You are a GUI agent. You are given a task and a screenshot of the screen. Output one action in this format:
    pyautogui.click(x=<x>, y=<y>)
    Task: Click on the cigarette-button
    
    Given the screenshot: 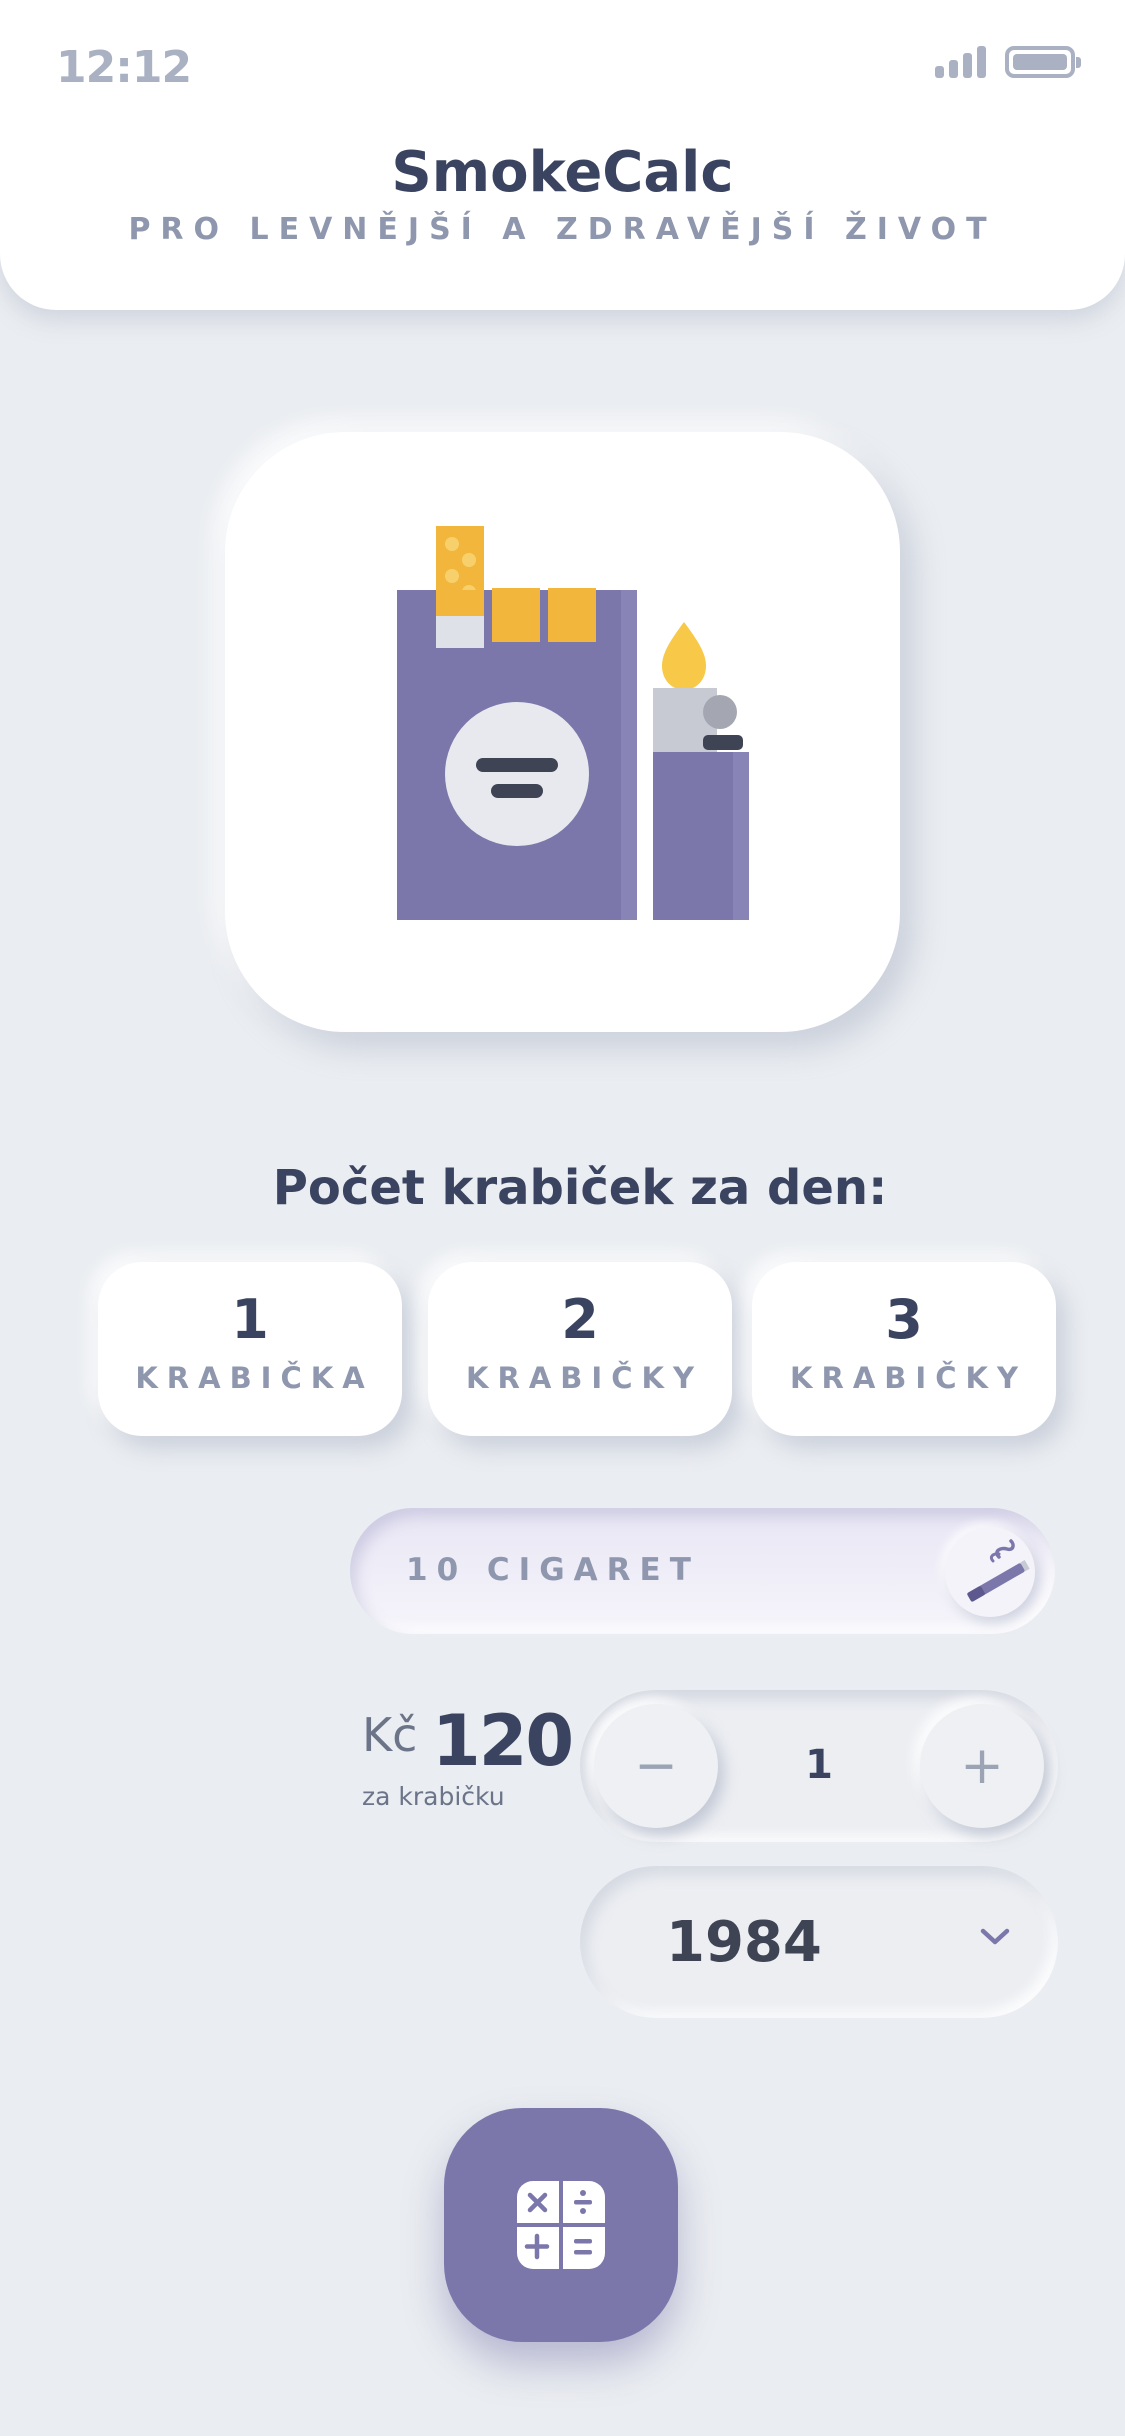 What is the action you would take?
    pyautogui.click(x=990, y=1572)
    